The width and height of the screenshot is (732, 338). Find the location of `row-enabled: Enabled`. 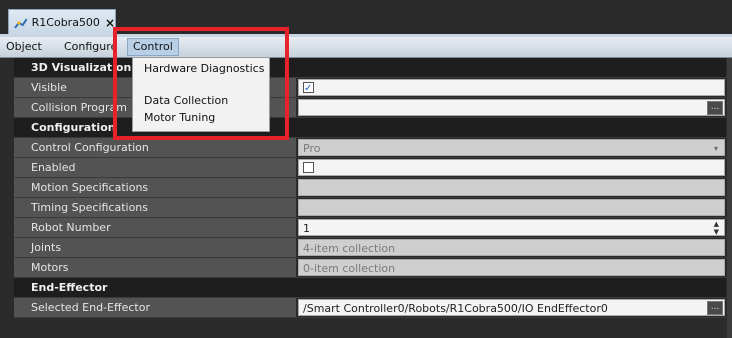

row-enabled: Enabled is located at coordinates (370, 168).